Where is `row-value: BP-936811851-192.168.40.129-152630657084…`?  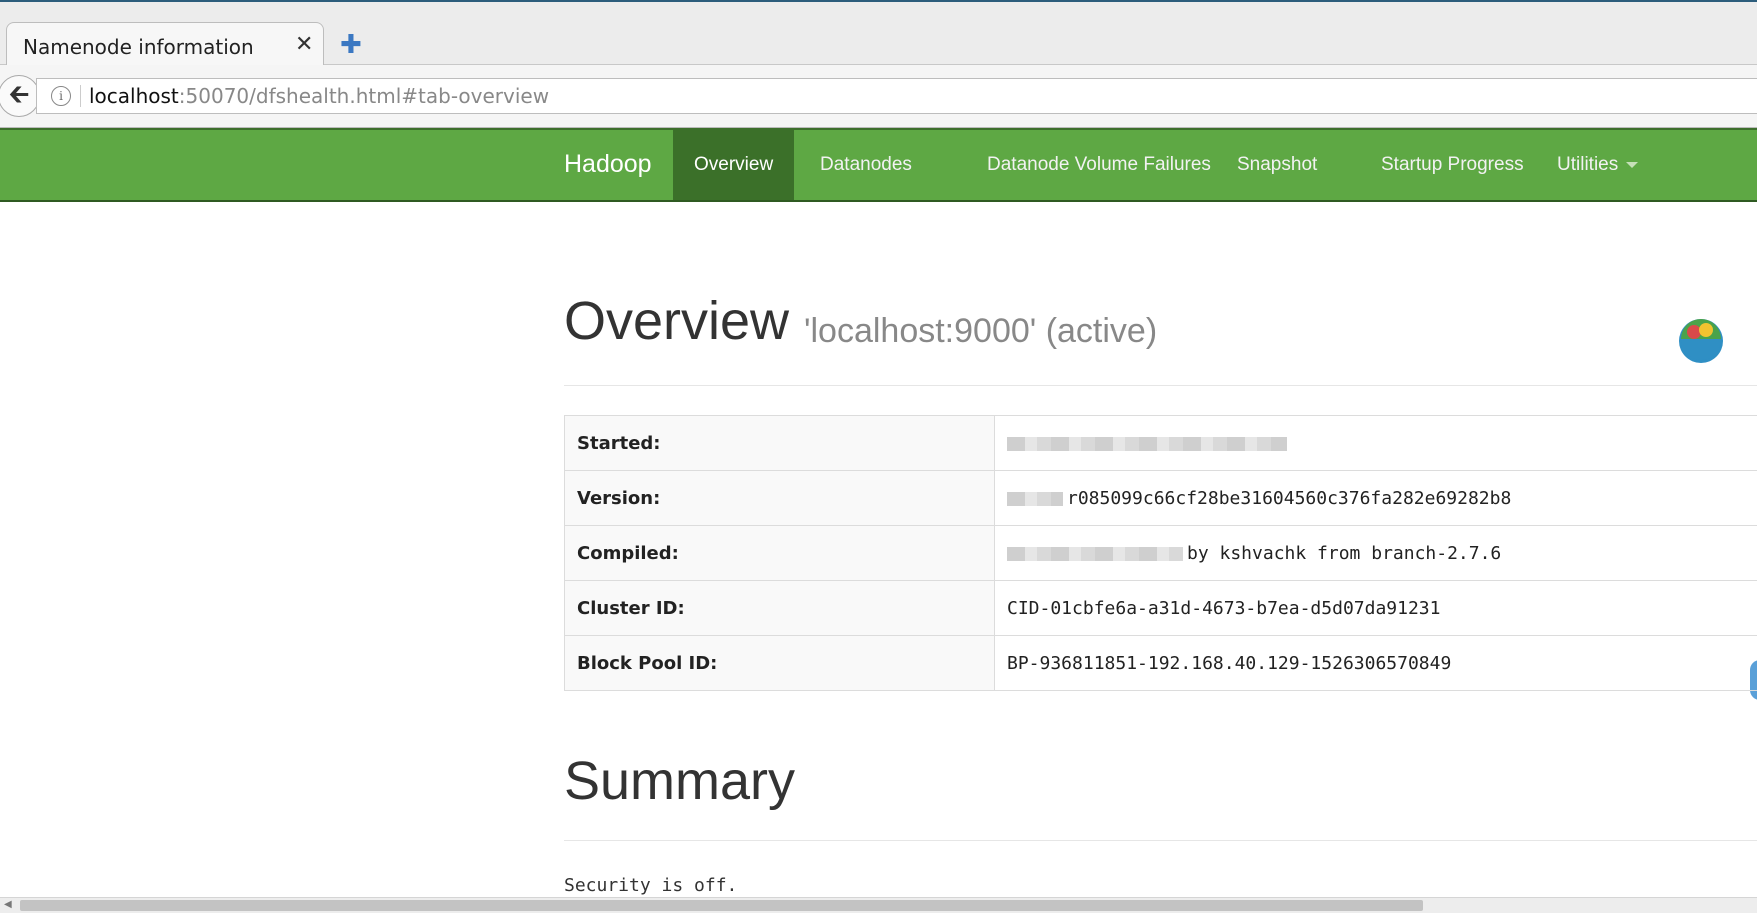 row-value: BP-936811851-192.168.40.129-152630657084… is located at coordinates (1376, 663).